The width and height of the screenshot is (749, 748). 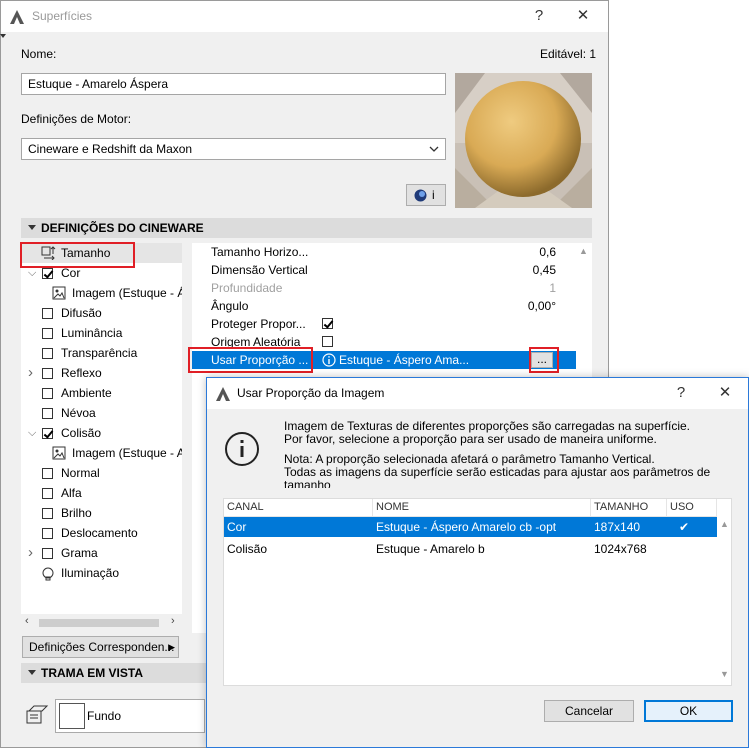 I want to click on property-label: Profundidade, so click(x=247, y=288).